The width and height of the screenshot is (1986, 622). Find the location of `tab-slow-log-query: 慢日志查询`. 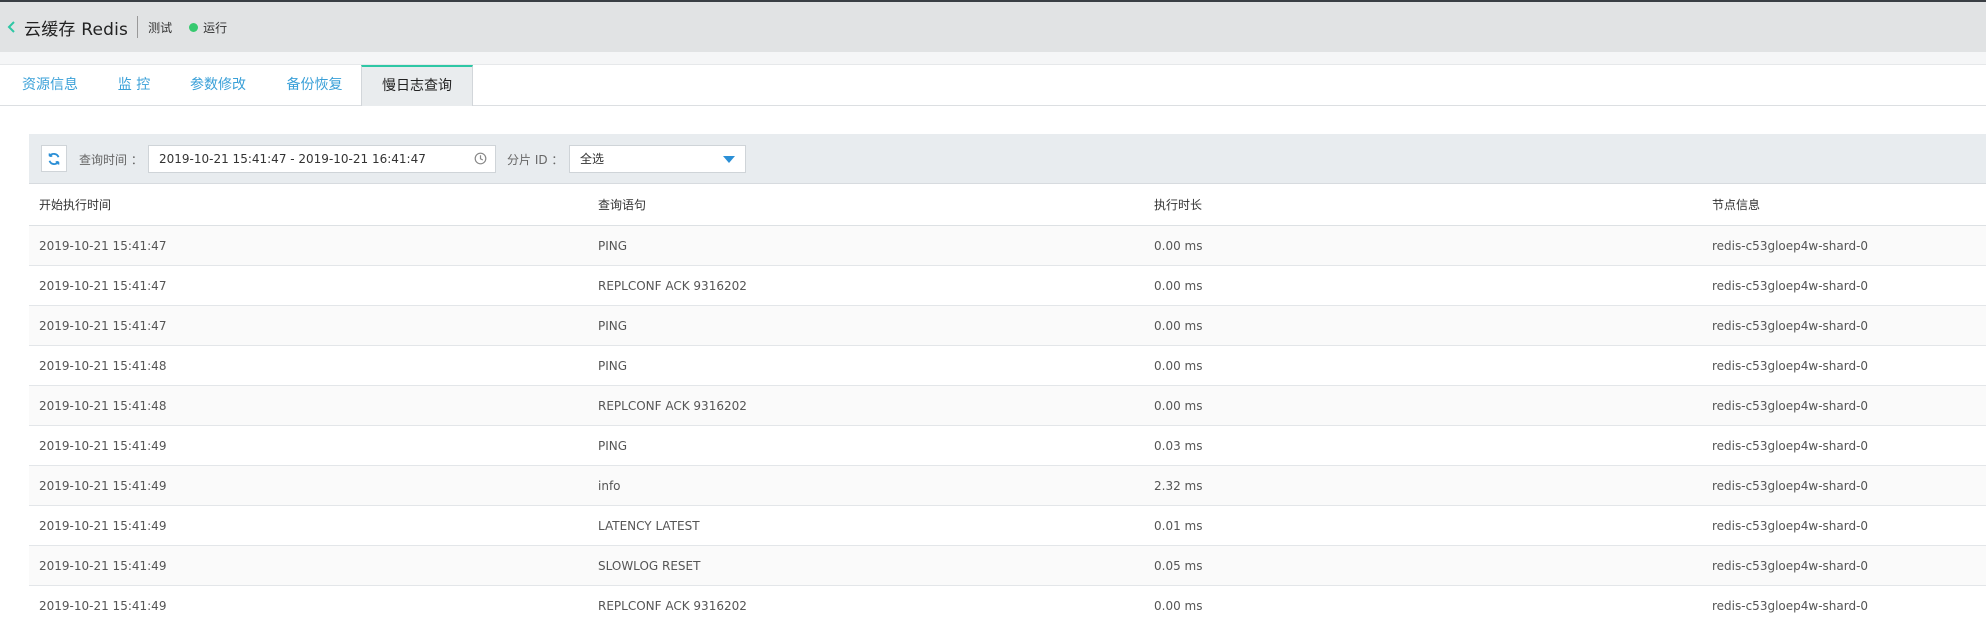

tab-slow-log-query: 慢日志查询 is located at coordinates (417, 85).